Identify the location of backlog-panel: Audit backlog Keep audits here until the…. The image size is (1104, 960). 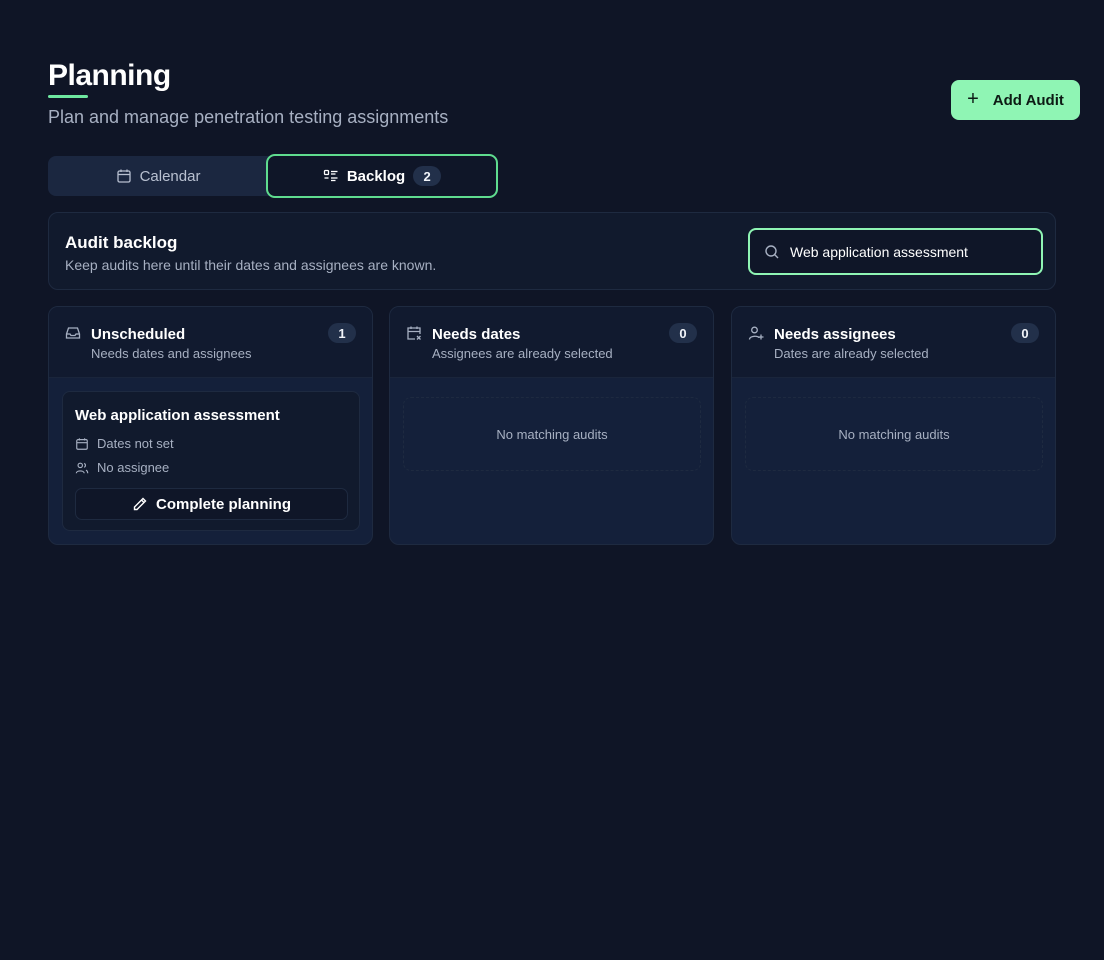
(552, 251).